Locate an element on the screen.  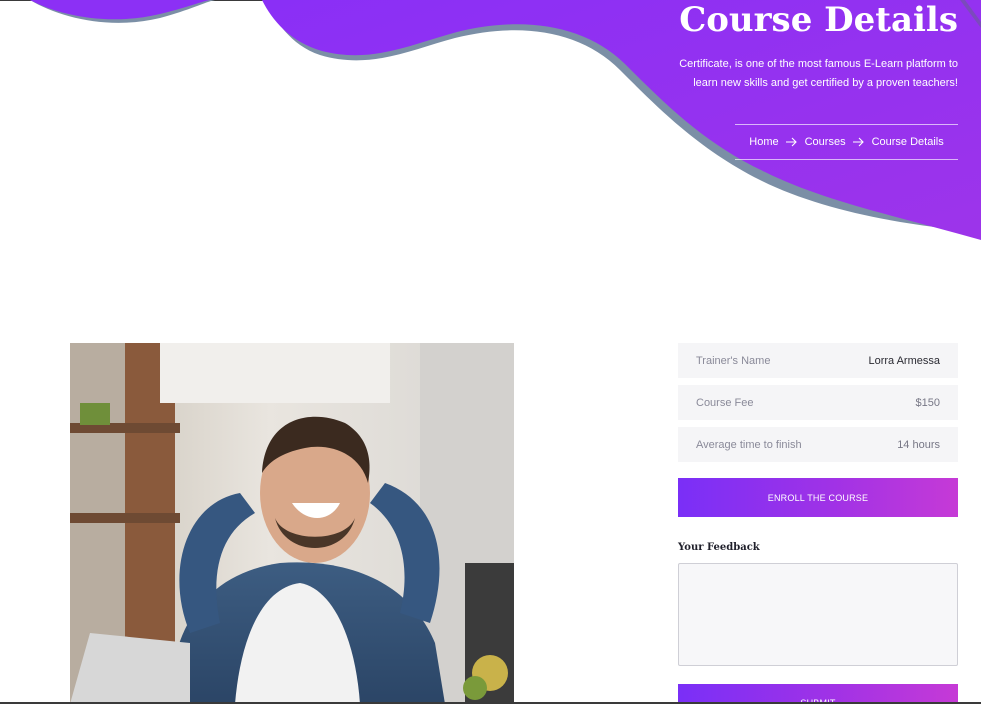
average-time-value: 14 hours is located at coordinates (918, 444).